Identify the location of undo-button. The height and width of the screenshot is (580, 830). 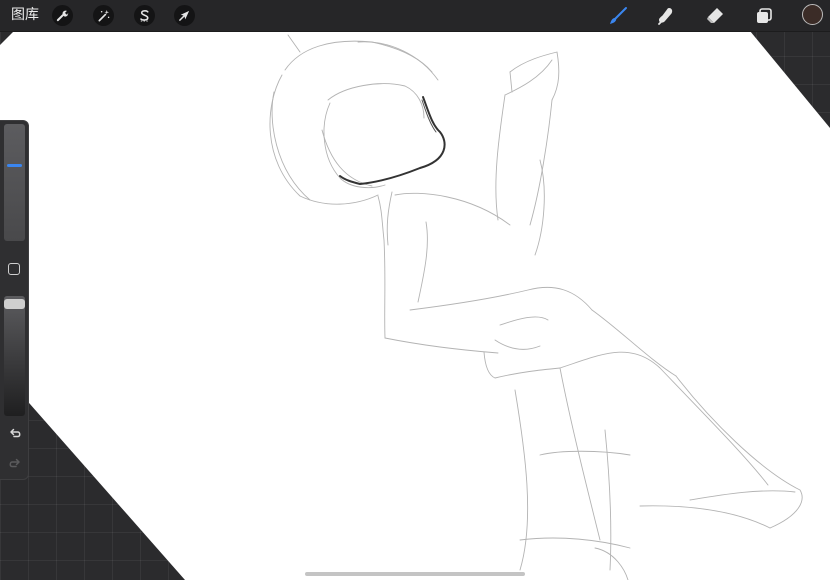
(14, 434).